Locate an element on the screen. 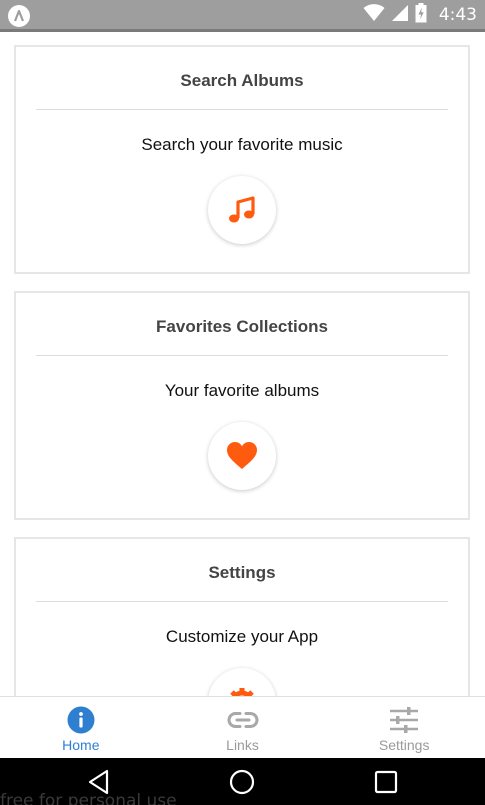 Image resolution: width=485 pixels, height=805 pixels. card-title: Settings is located at coordinates (242, 572).